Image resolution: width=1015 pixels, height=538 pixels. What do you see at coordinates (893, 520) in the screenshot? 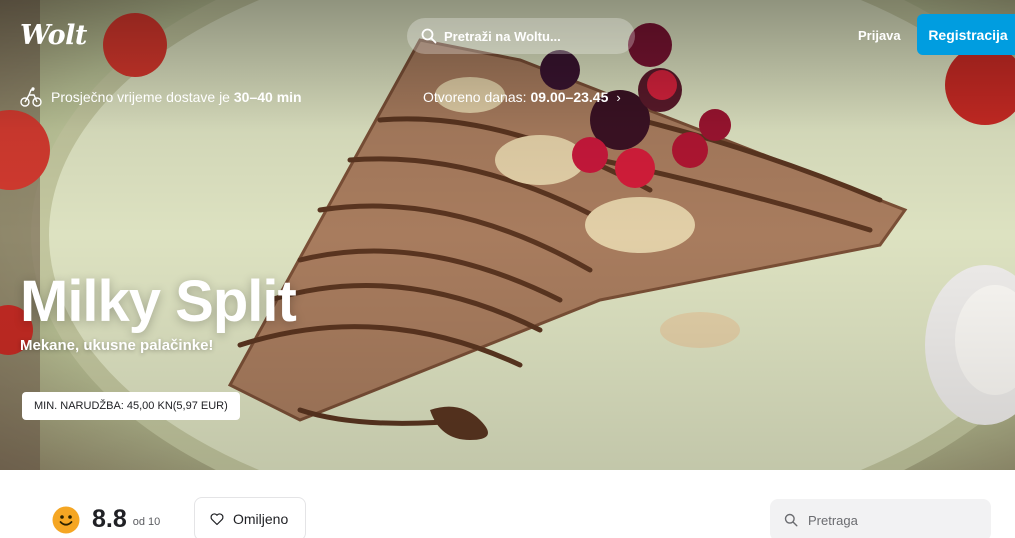
I see `menu-search-input` at bounding box center [893, 520].